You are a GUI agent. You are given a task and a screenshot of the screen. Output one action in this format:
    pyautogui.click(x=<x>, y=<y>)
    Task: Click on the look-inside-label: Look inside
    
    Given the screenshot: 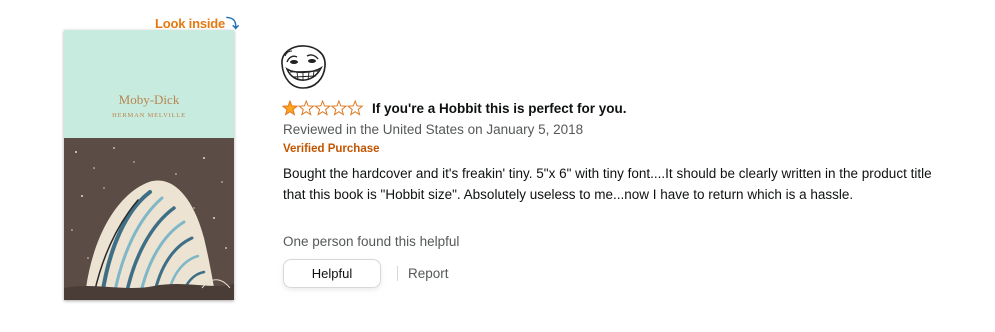 What is the action you would take?
    pyautogui.click(x=190, y=23)
    